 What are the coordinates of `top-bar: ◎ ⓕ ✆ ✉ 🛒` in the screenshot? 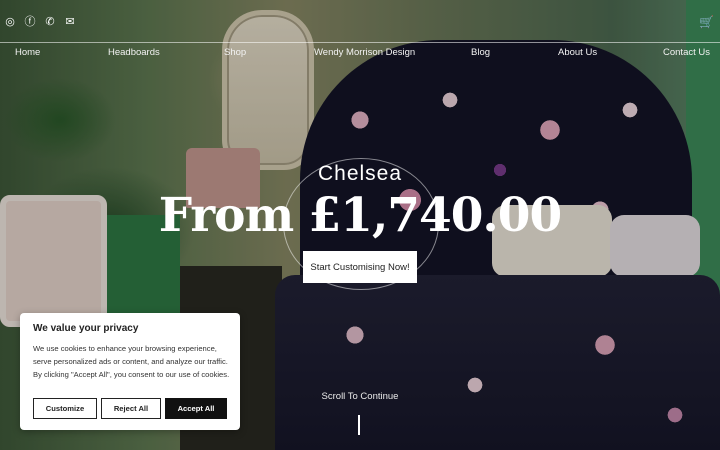 It's located at (360, 21).